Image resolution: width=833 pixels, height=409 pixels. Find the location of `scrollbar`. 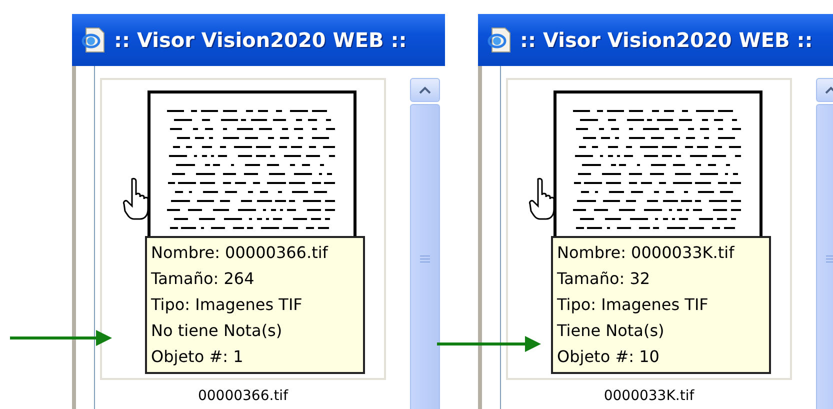

scrollbar is located at coordinates (425, 243).